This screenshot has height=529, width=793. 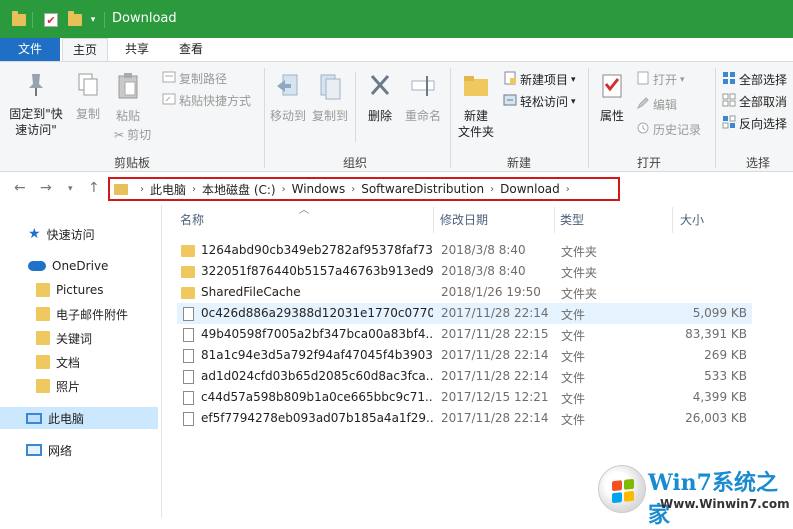 What do you see at coordinates (476, 106) in the screenshot?
I see `new-folder-button: 新建 文件夹` at bounding box center [476, 106].